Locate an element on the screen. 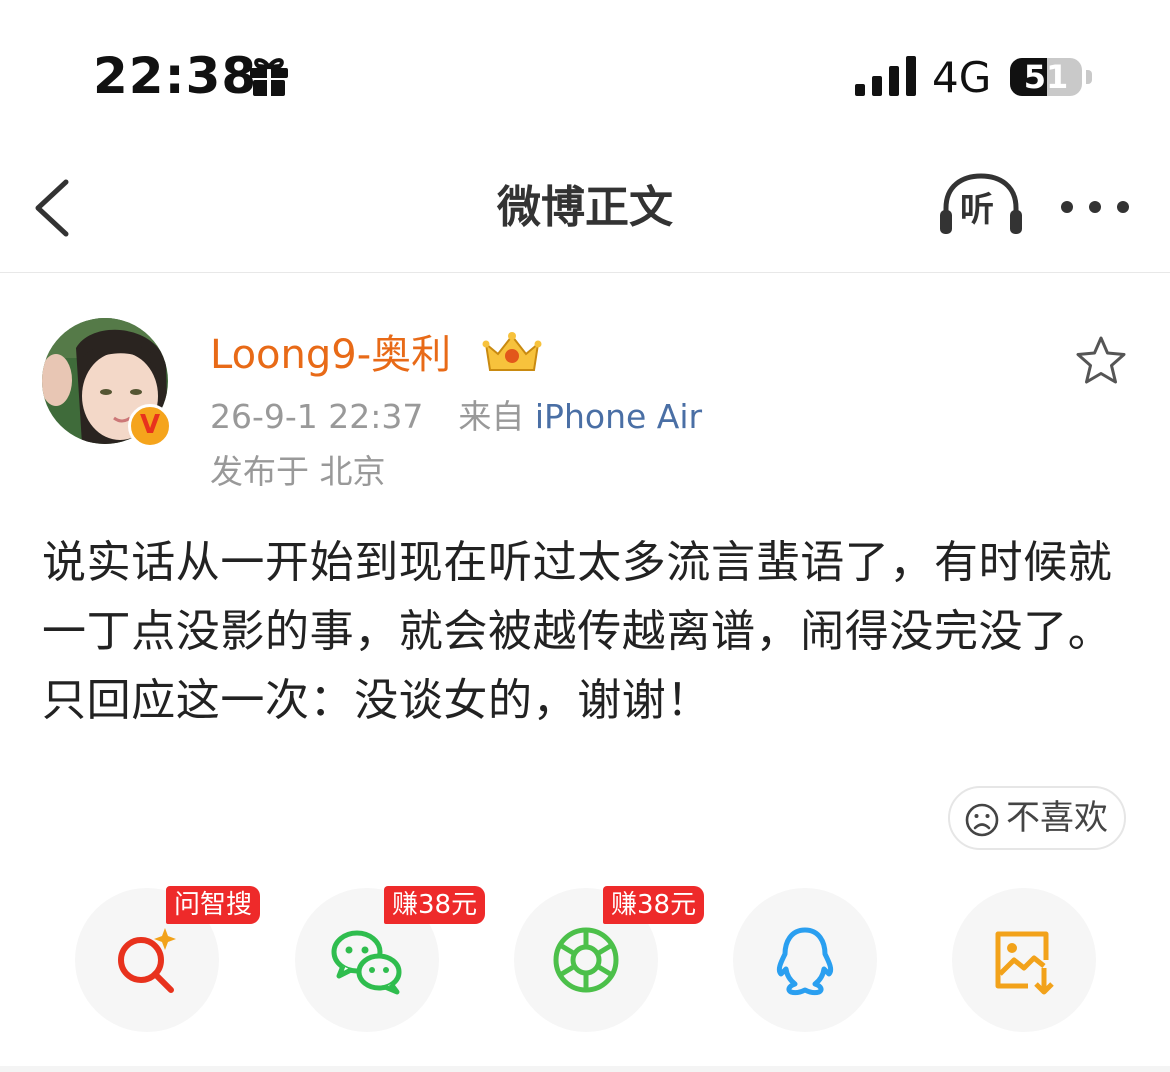 The image size is (1170, 1072). battery-icon: 51 is located at coordinates (1052, 78).